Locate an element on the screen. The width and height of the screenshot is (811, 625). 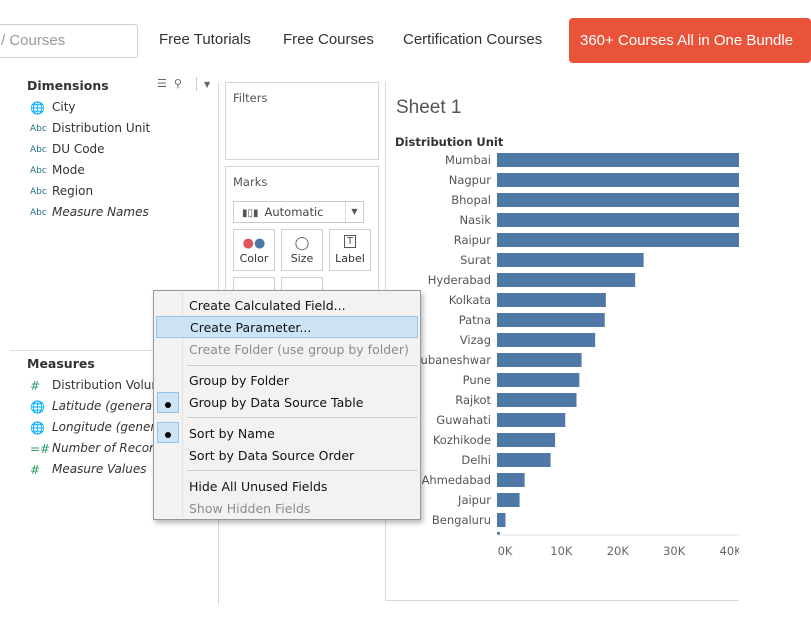
label-label: Label is located at coordinates (350, 258).